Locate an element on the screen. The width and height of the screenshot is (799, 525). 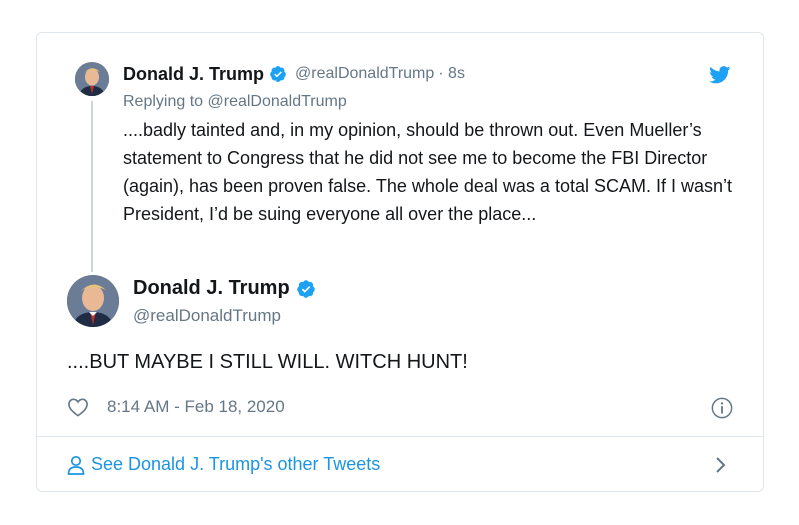
reply-author-handle: @realDonaldTrump is located at coordinates (364, 74).